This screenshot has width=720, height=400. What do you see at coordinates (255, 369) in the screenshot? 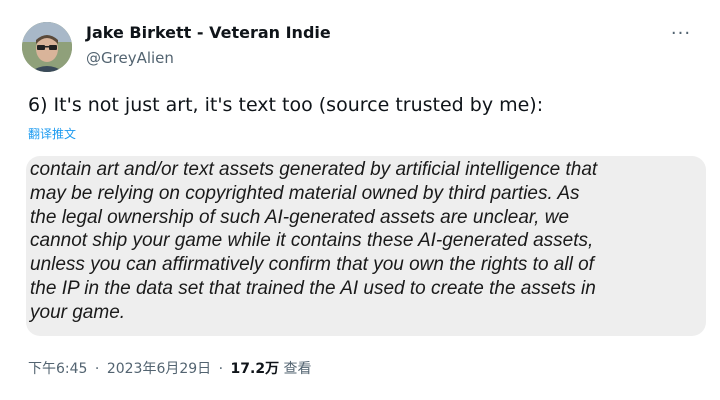
I see `views-count: 17.2万` at bounding box center [255, 369].